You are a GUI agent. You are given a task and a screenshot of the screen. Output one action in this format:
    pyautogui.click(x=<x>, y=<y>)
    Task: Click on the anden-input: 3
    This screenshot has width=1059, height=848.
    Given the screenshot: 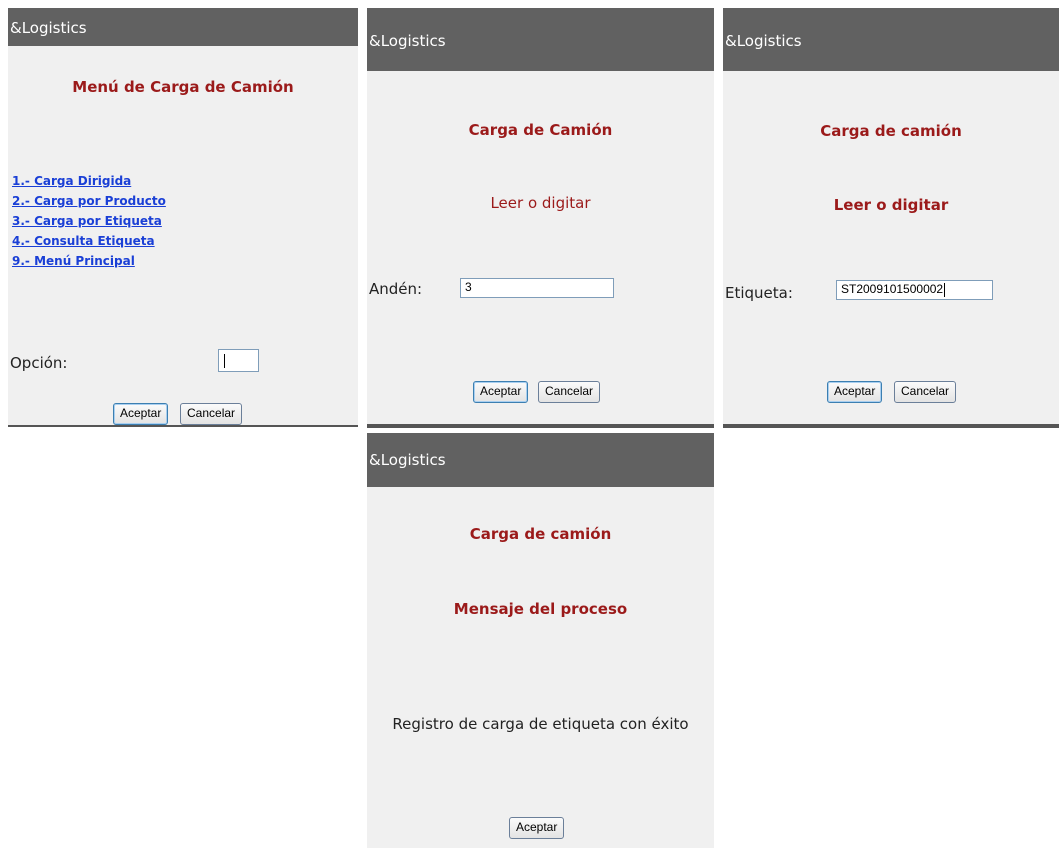 What is the action you would take?
    pyautogui.click(x=537, y=288)
    